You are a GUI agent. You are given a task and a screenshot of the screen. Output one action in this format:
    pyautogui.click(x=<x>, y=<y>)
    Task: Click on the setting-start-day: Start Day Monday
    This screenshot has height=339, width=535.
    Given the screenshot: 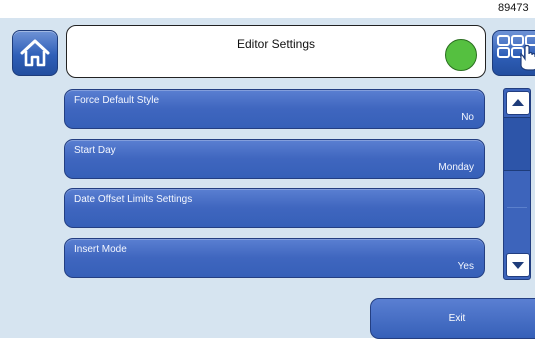 What is the action you would take?
    pyautogui.click(x=274, y=159)
    